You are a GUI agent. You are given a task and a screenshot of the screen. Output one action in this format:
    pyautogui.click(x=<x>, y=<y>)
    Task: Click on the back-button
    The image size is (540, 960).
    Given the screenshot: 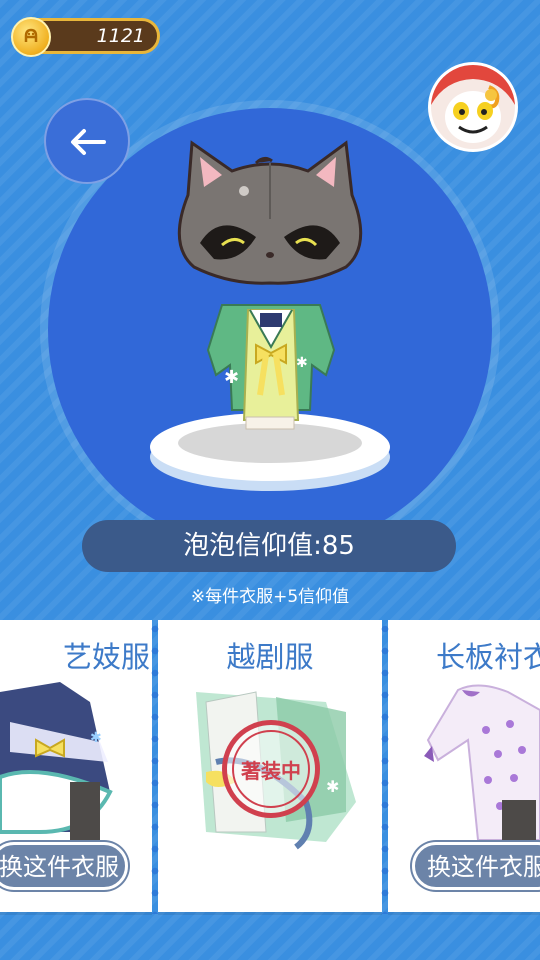 What is the action you would take?
    pyautogui.click(x=87, y=141)
    